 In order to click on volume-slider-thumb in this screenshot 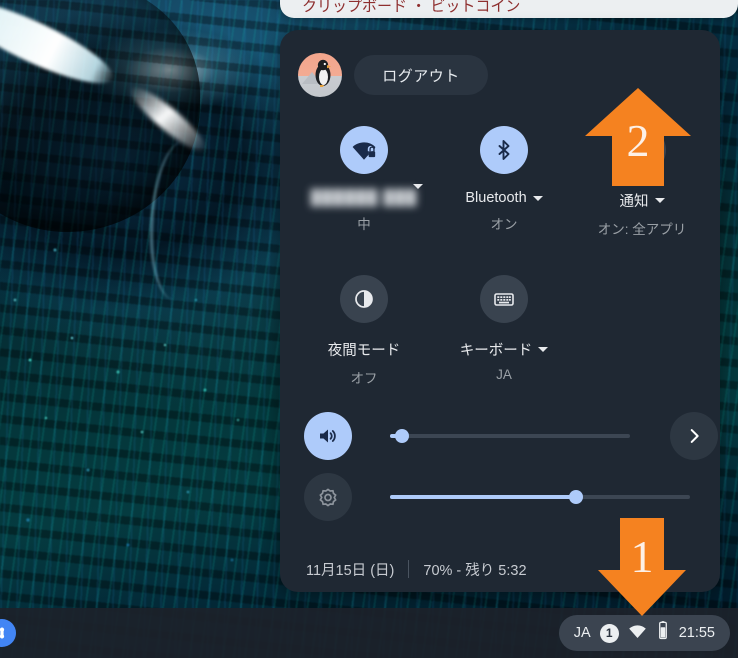, I will do `click(402, 436)`.